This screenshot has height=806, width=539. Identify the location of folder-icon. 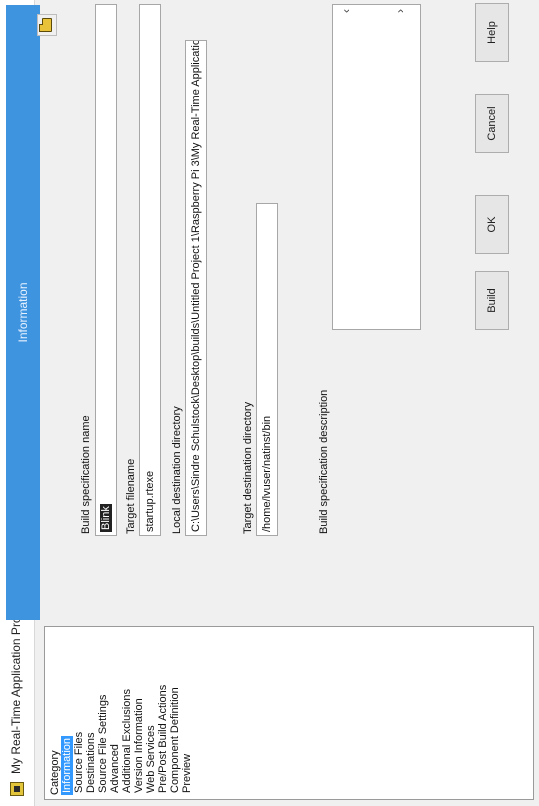
(47, 25).